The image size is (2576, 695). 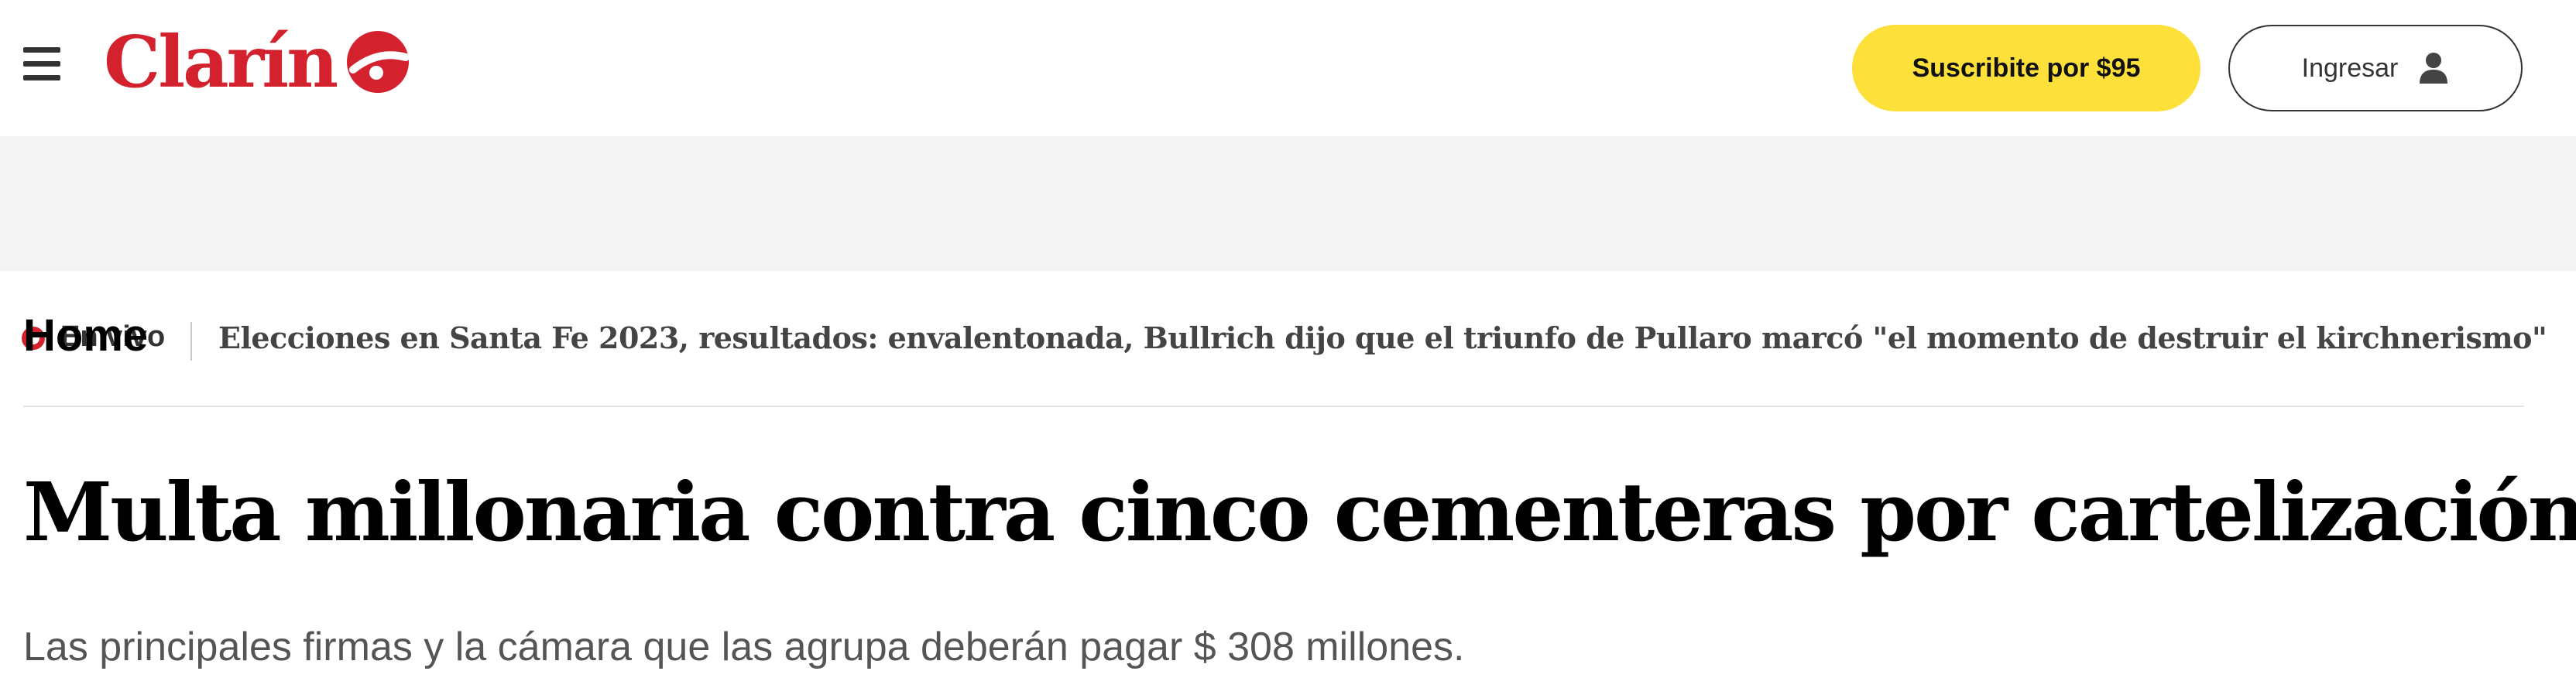 What do you see at coordinates (85, 335) in the screenshot?
I see `section-title: Home` at bounding box center [85, 335].